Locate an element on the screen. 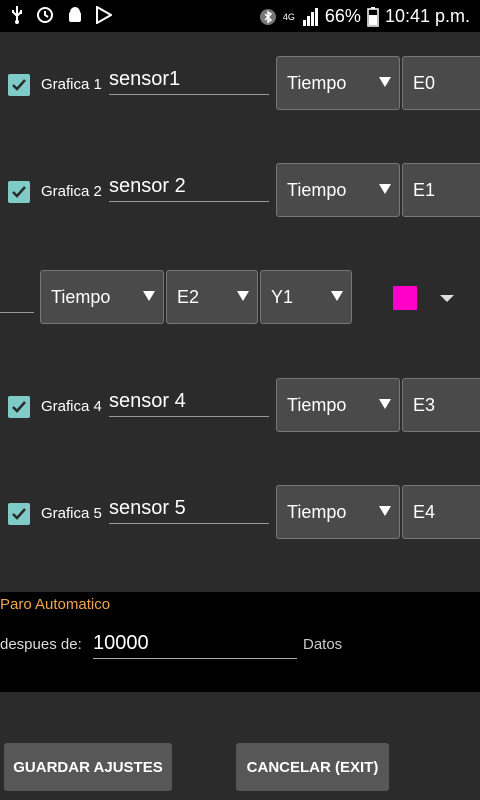  battery-percent: 66% is located at coordinates (342, 16).